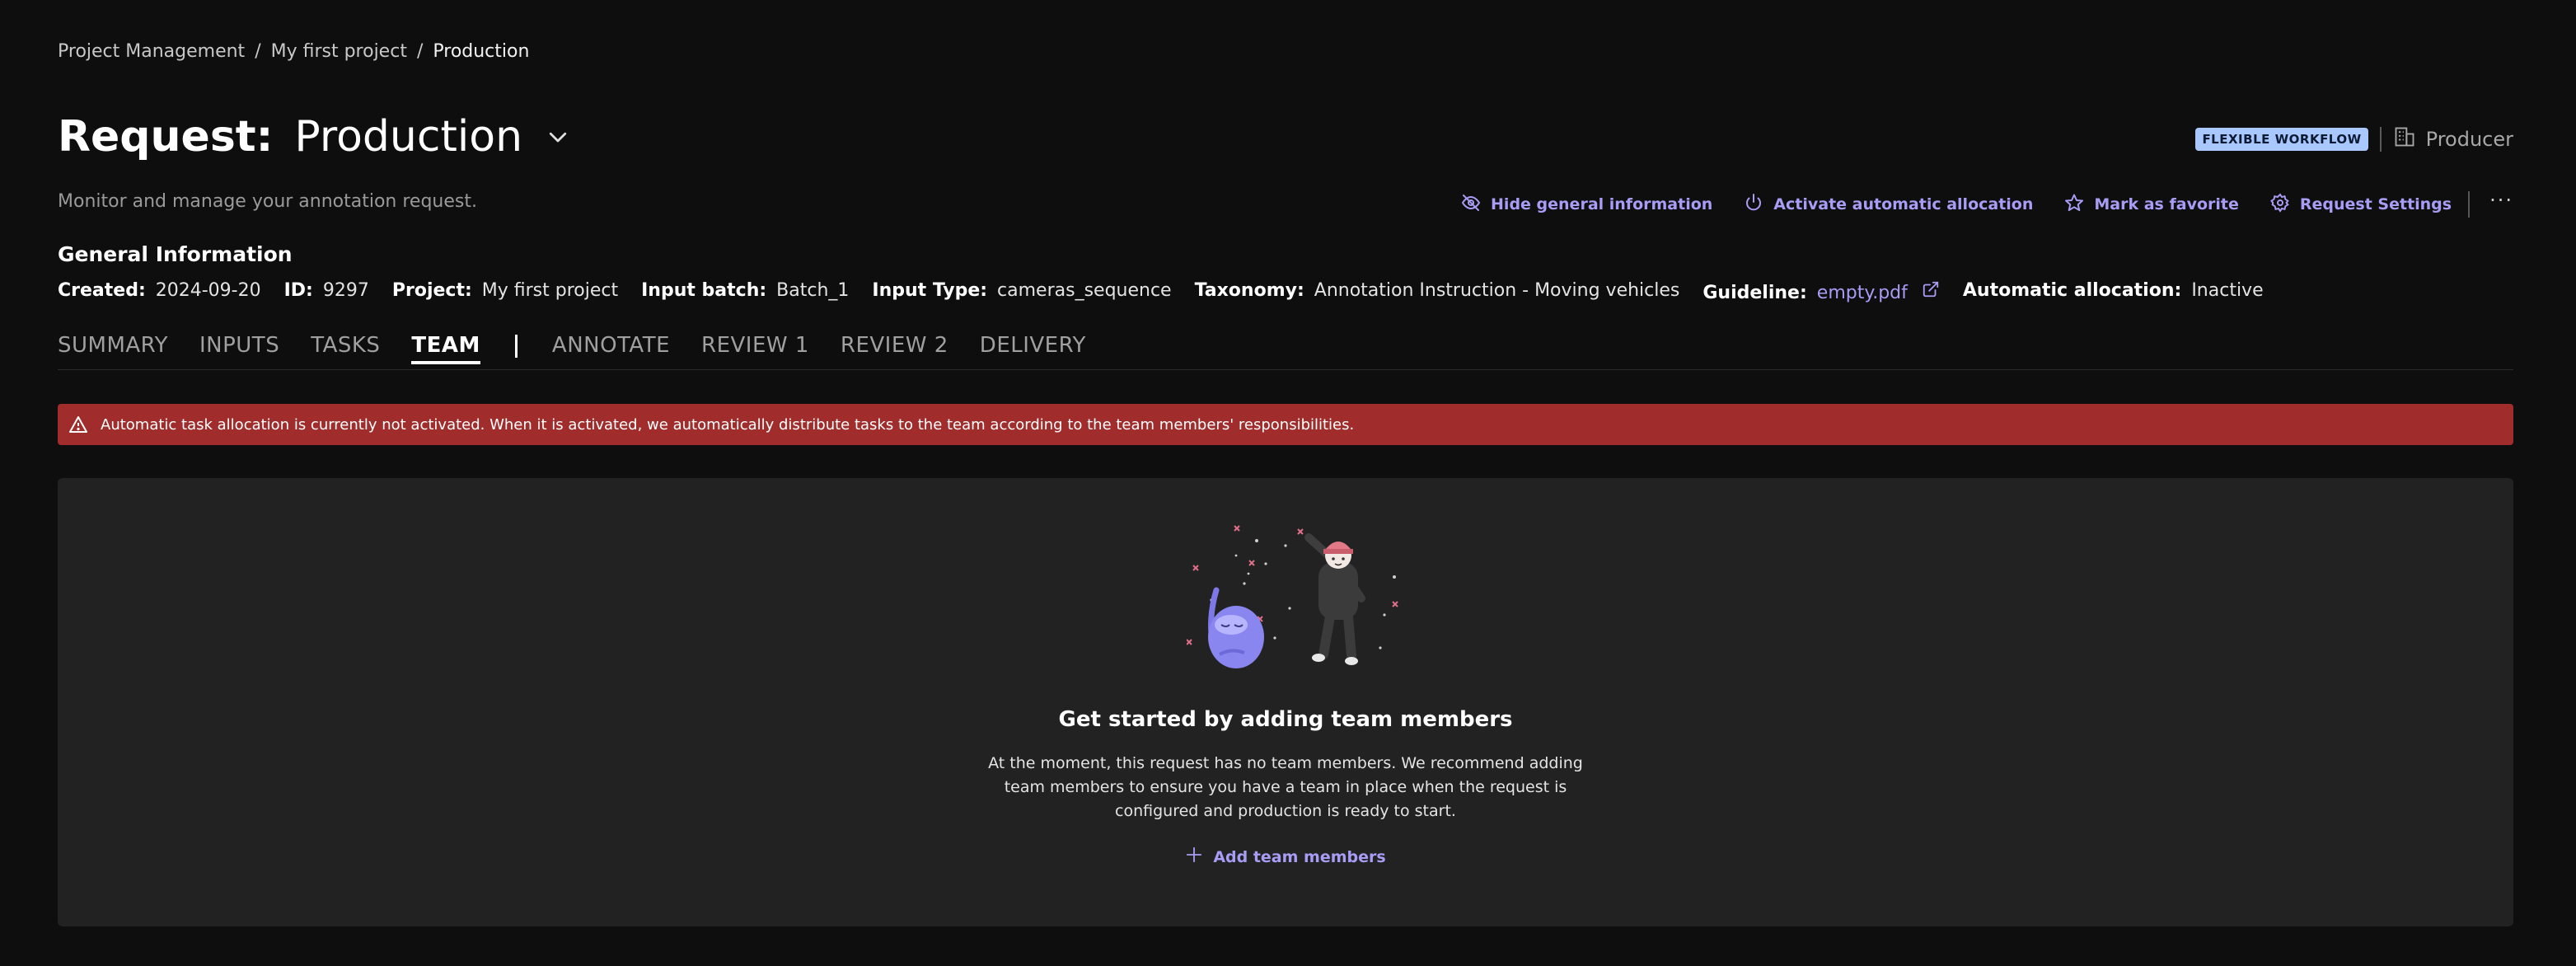 The height and width of the screenshot is (966, 2576). I want to click on mark-favorite-label: Mark as favorite, so click(2166, 204).